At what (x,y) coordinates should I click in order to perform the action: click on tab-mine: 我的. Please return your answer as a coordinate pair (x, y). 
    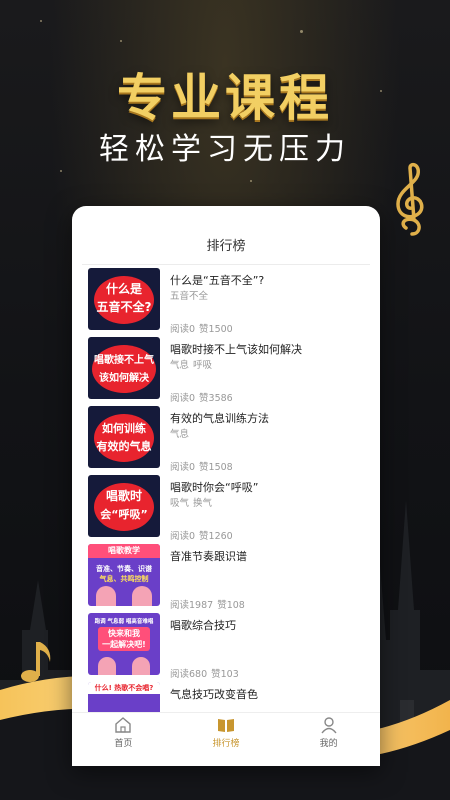
    Looking at the image, I should click on (329, 731).